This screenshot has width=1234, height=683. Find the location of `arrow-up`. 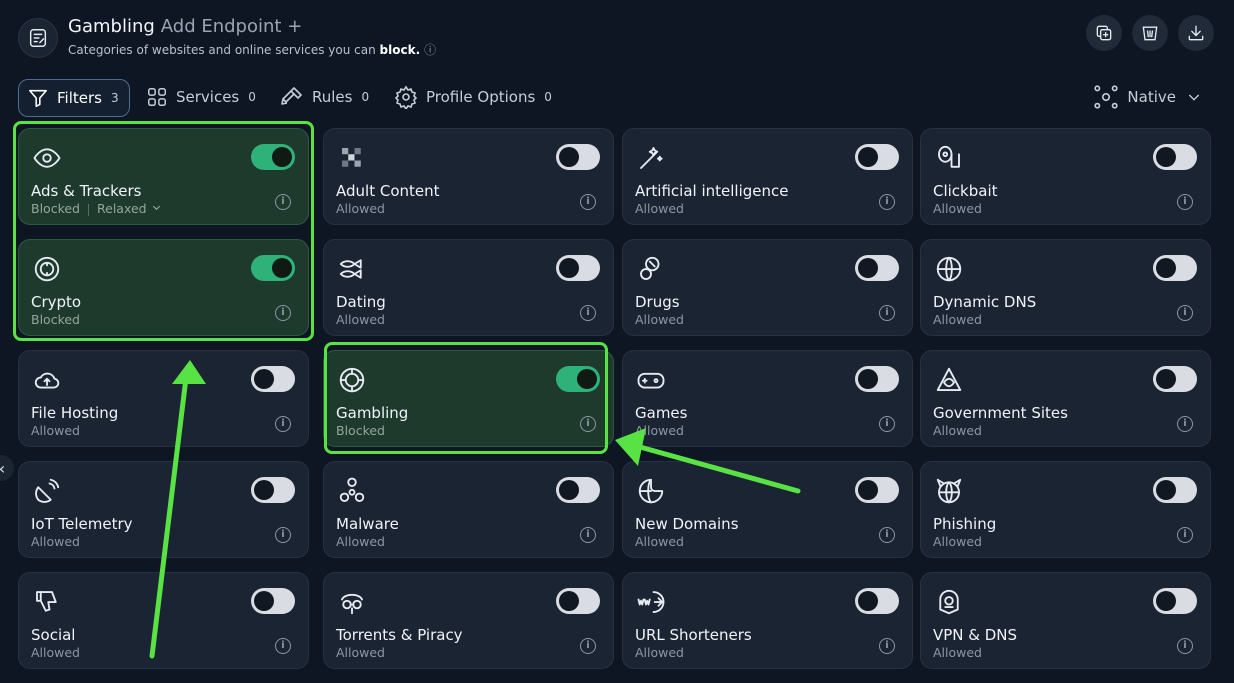

arrow-up is located at coordinates (177, 509).